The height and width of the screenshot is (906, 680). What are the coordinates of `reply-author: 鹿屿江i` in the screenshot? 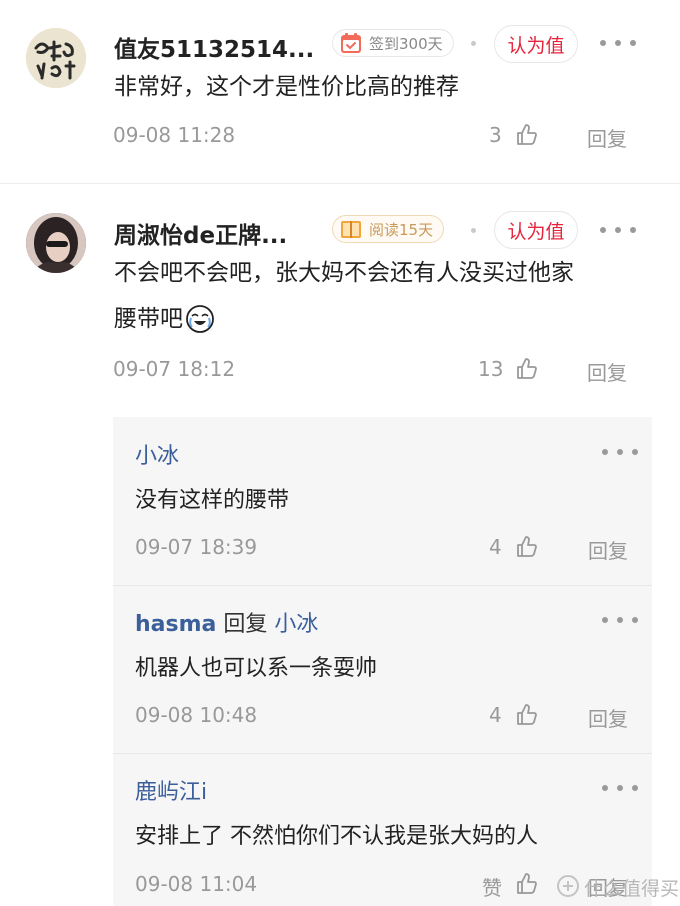 It's located at (171, 790).